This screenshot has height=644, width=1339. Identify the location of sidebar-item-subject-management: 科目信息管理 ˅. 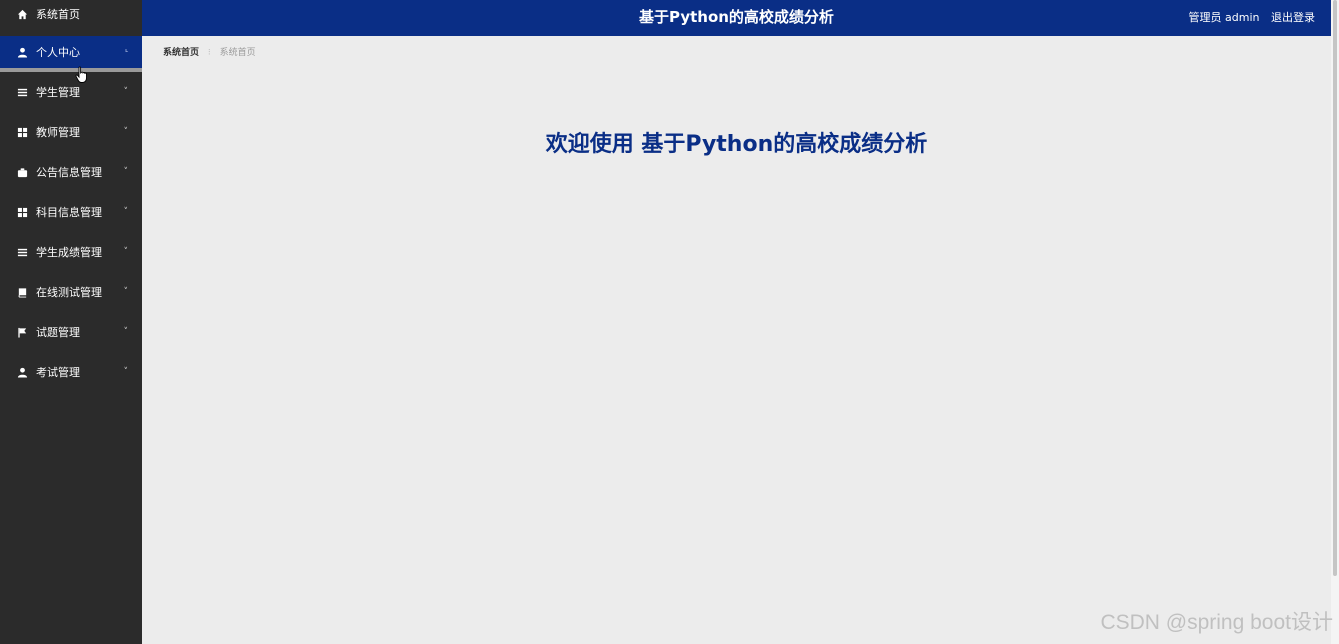
(71, 212).